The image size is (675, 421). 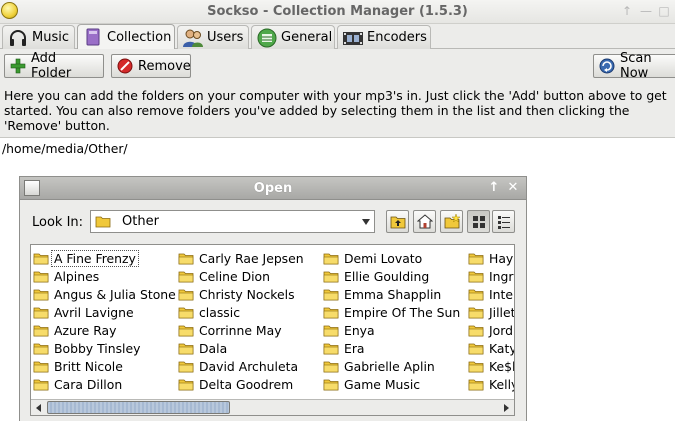 What do you see at coordinates (246, 384) in the screenshot?
I see `folder-item-label: Delta Goodrem` at bounding box center [246, 384].